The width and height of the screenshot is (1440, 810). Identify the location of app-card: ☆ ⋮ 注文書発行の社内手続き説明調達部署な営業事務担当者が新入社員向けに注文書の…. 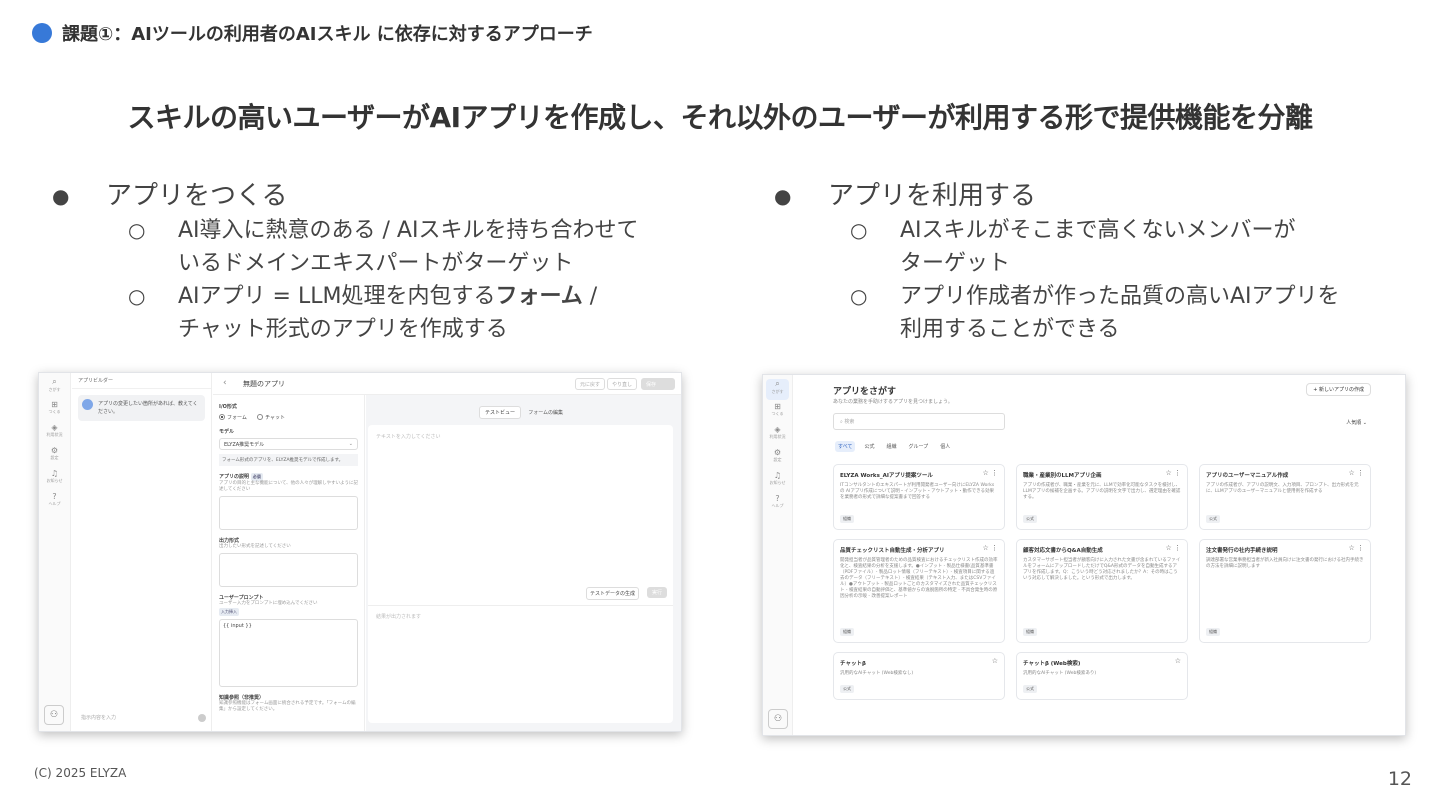
(1285, 591).